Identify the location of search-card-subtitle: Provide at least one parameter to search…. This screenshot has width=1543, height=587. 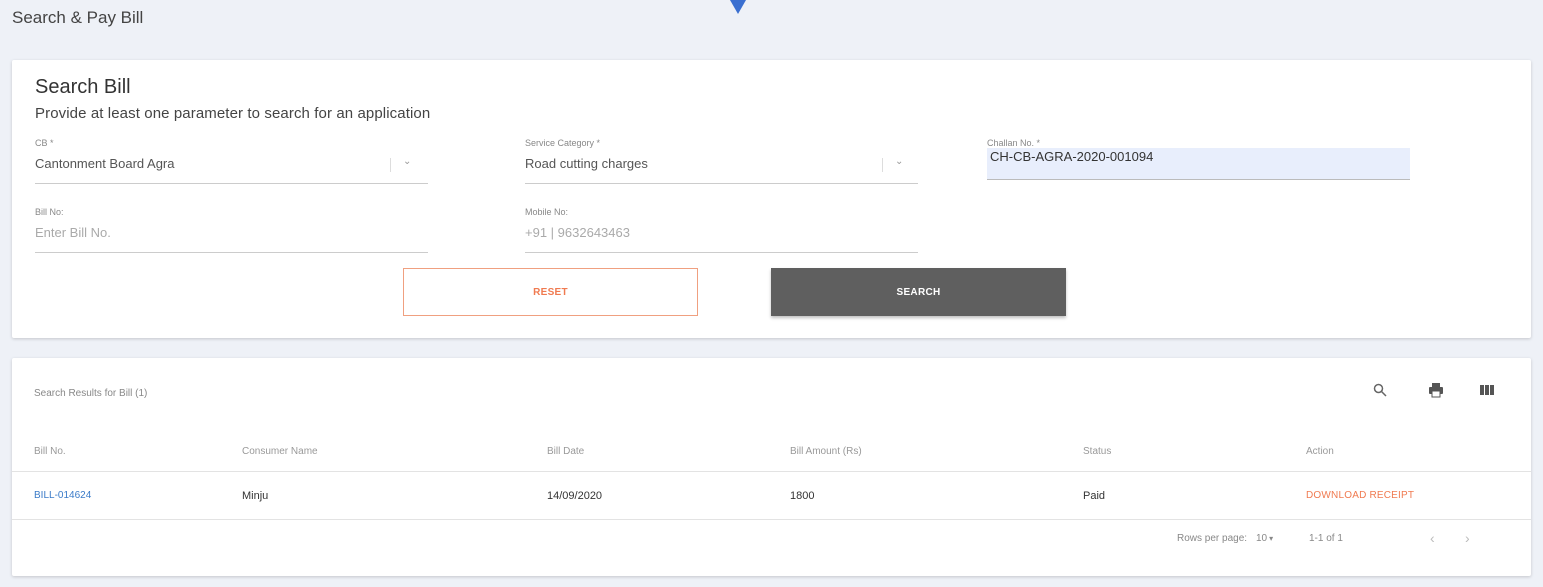
(233, 113).